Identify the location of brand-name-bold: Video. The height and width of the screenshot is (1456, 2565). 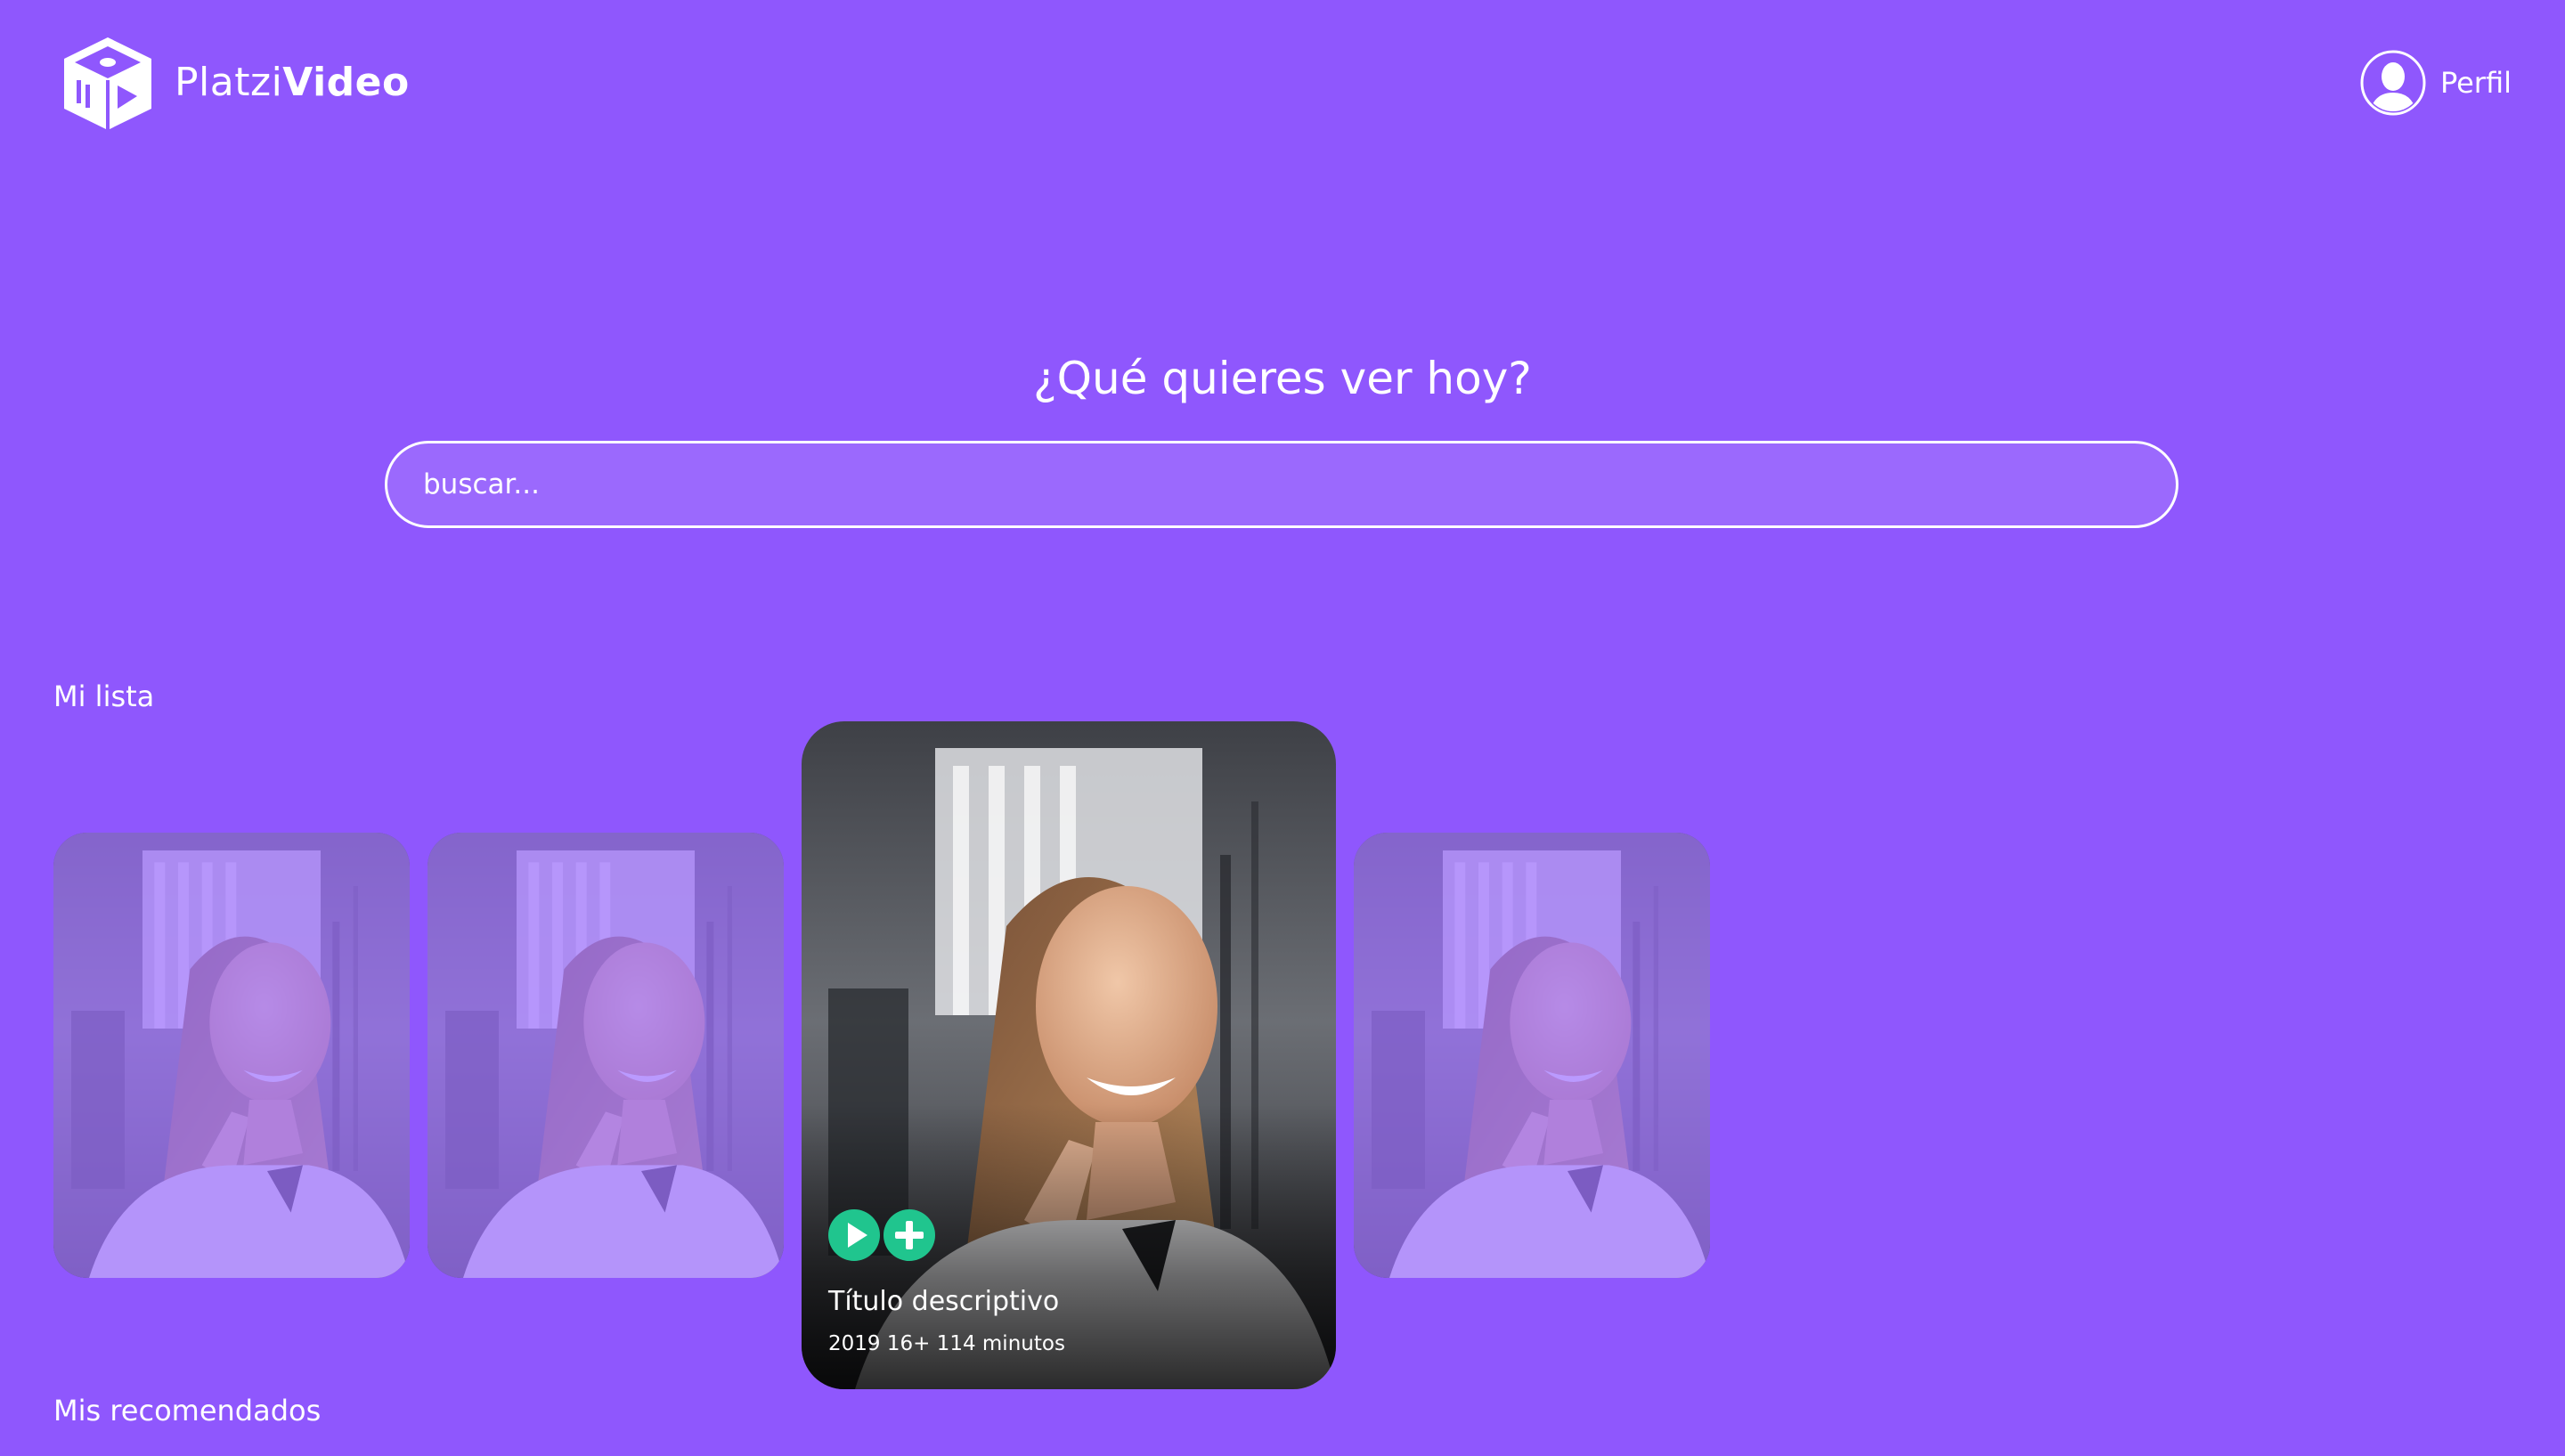
(346, 82).